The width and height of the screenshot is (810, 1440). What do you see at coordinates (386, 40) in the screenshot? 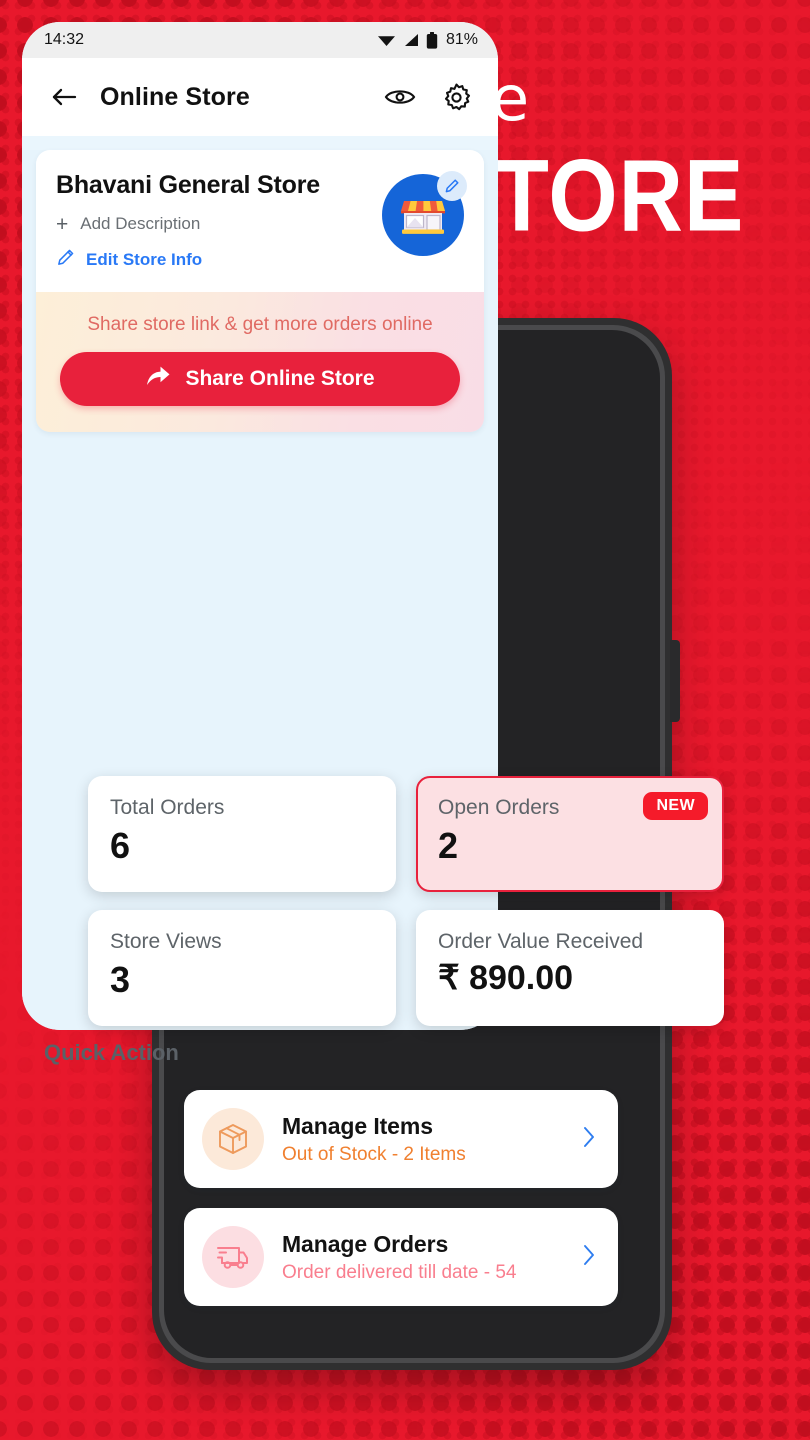
I see `wifi-icon` at bounding box center [386, 40].